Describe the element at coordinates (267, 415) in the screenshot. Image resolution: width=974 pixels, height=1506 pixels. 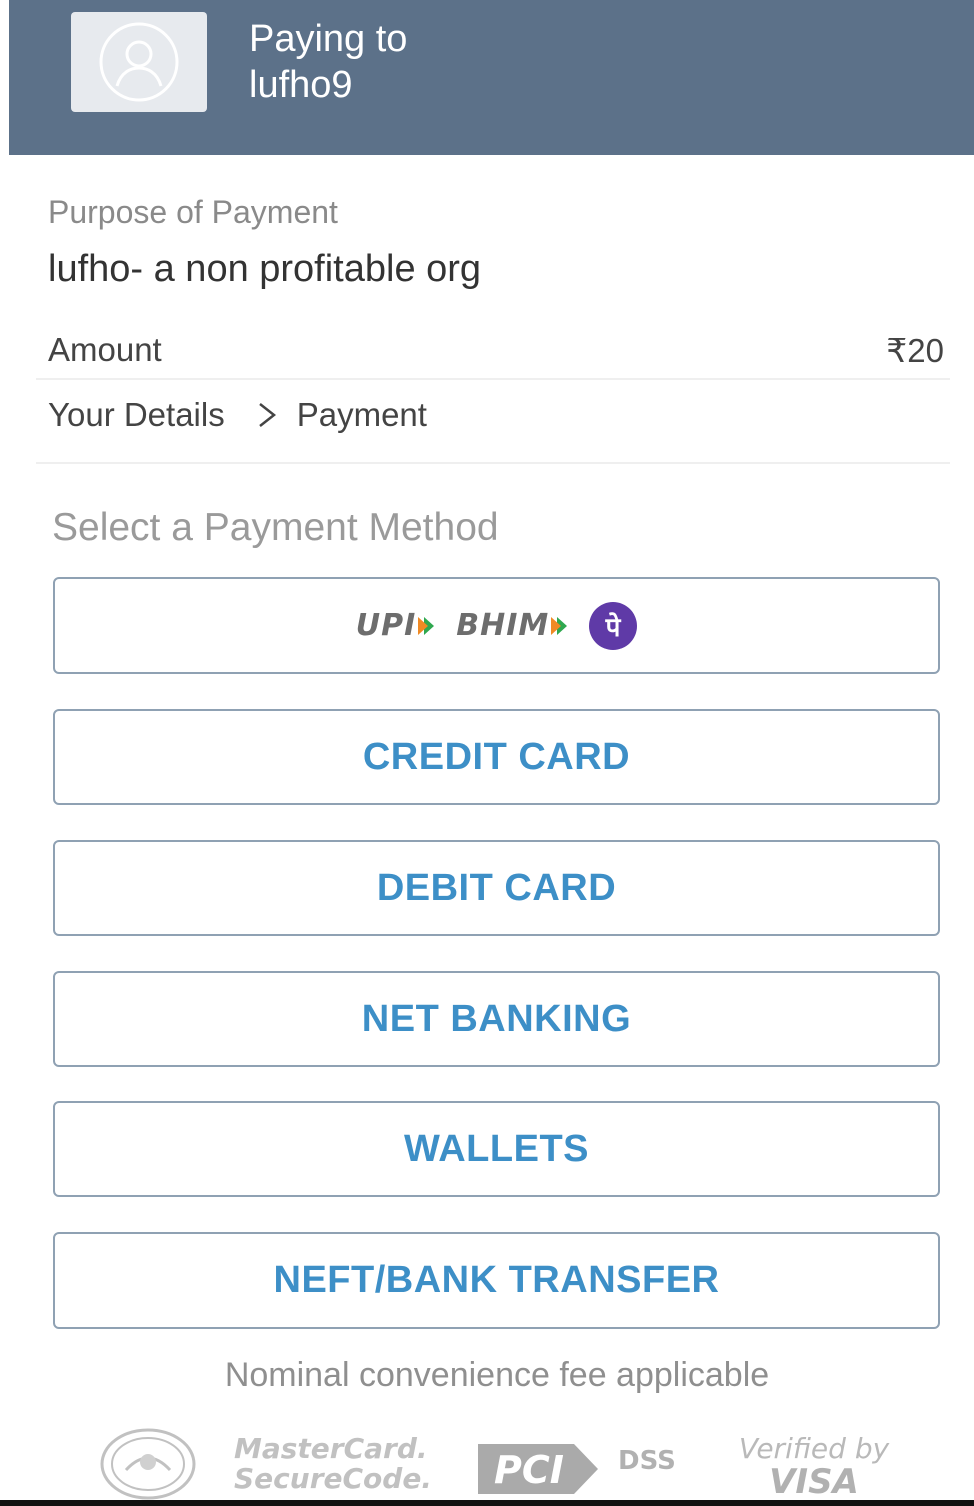
I see `chevron-right-icon` at that location.